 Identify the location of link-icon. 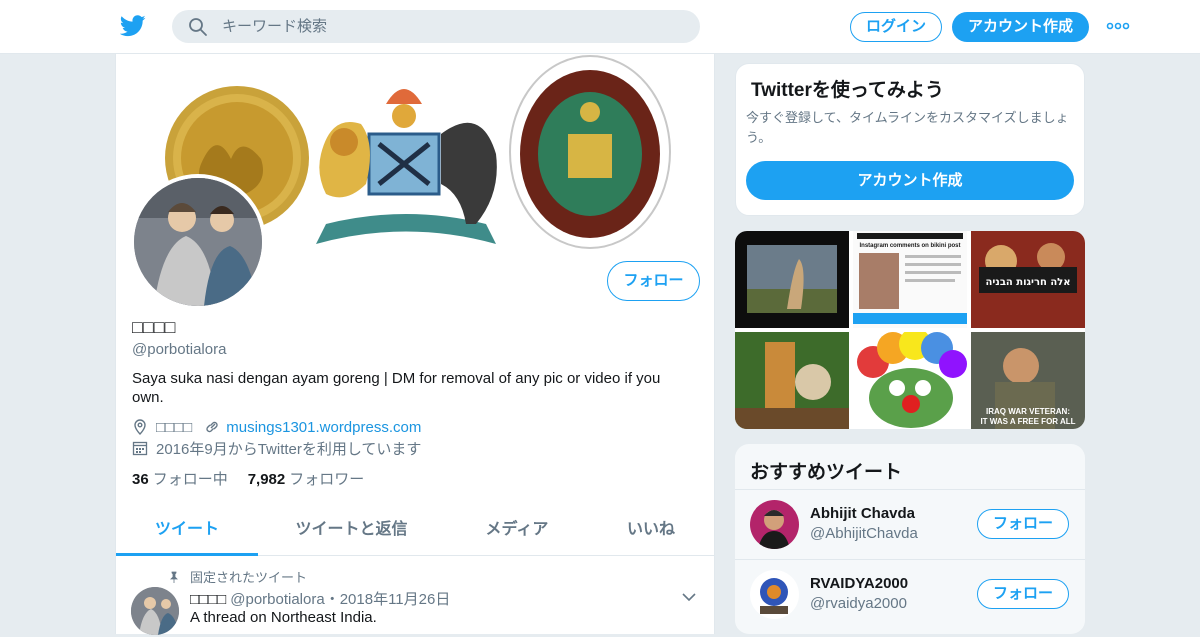
(212, 427).